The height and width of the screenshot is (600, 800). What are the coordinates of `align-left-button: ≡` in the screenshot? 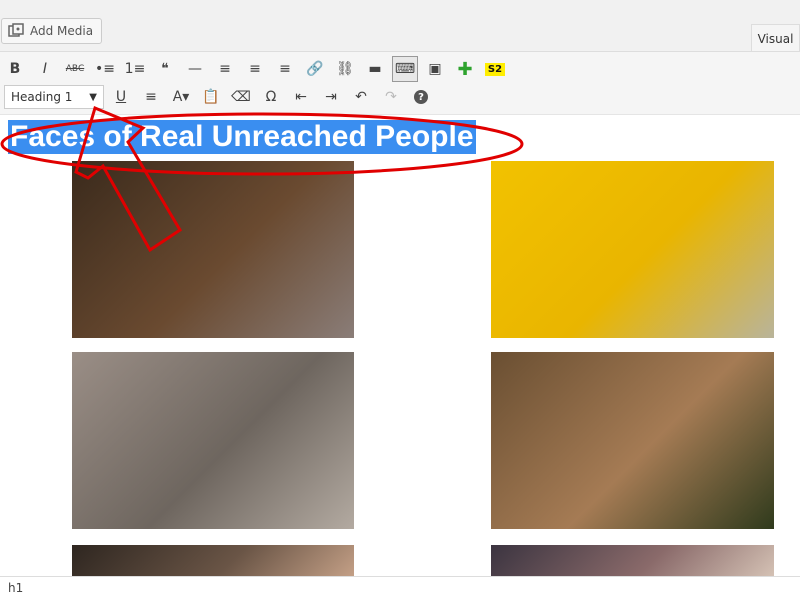 It's located at (225, 69).